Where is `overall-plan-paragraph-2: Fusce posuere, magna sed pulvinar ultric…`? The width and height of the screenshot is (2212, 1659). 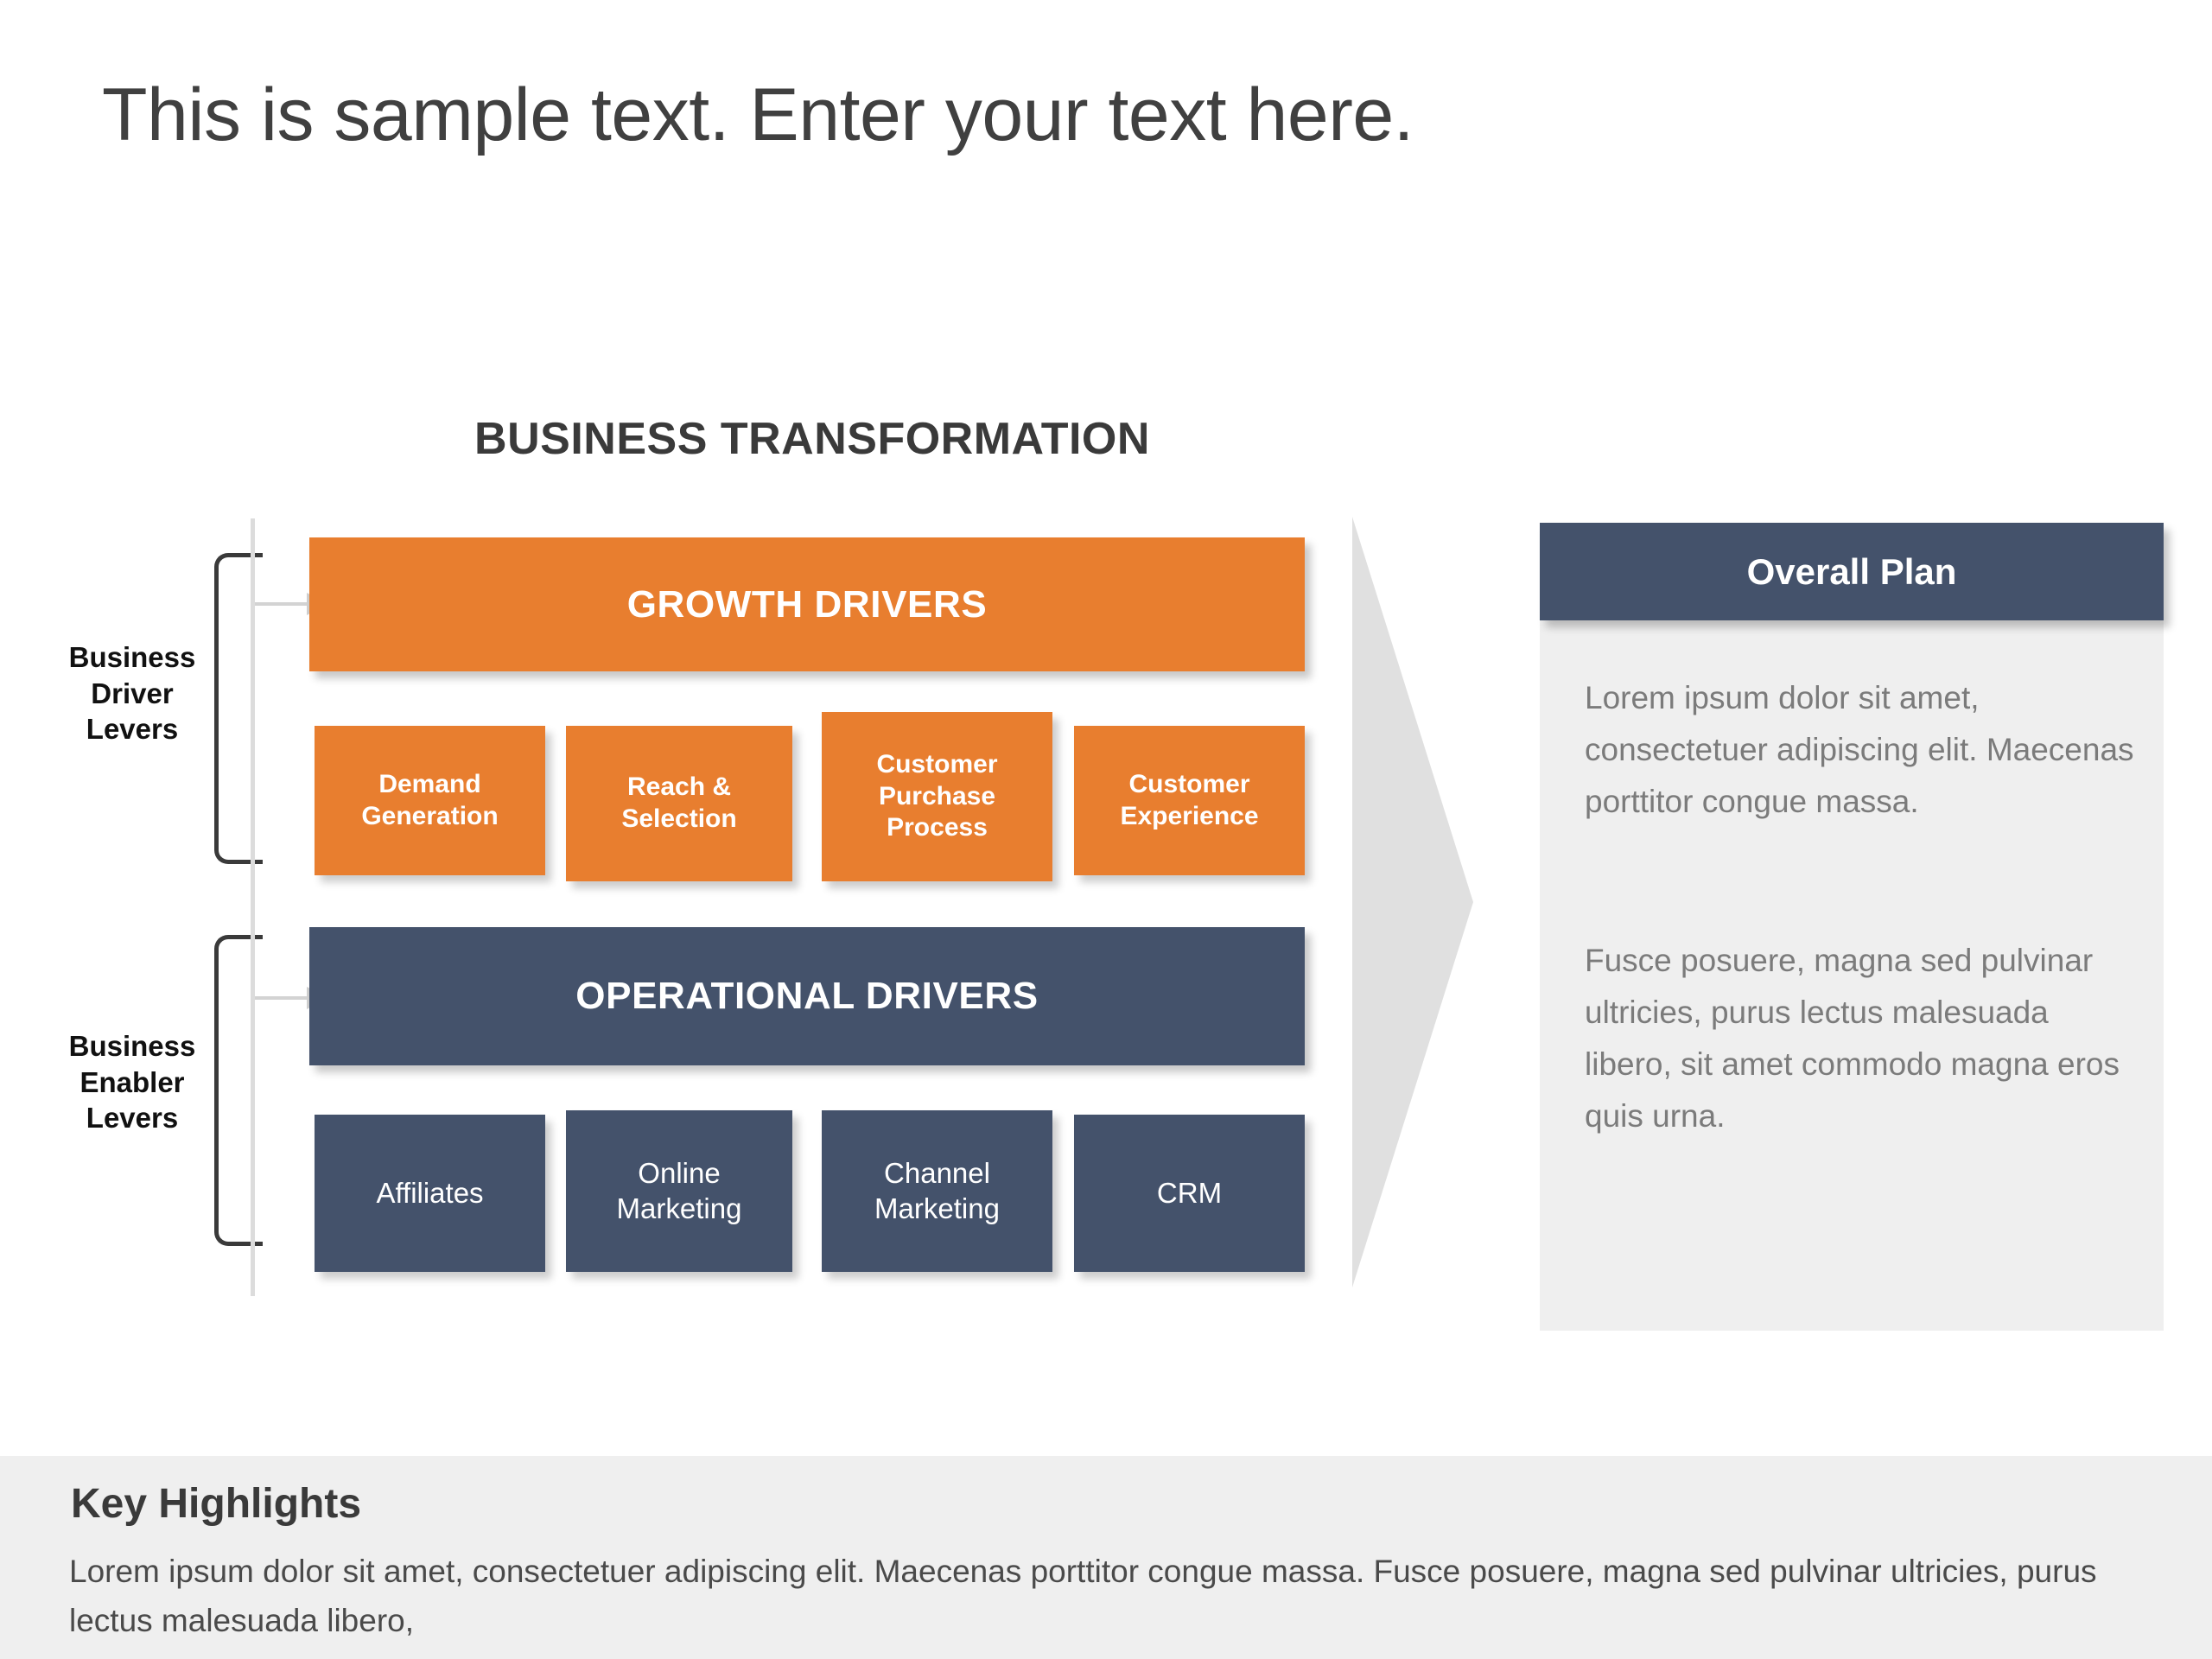
overall-plan-paragraph-2: Fusce posuere, magna sed pulvinar ultric… is located at coordinates (1852, 1038).